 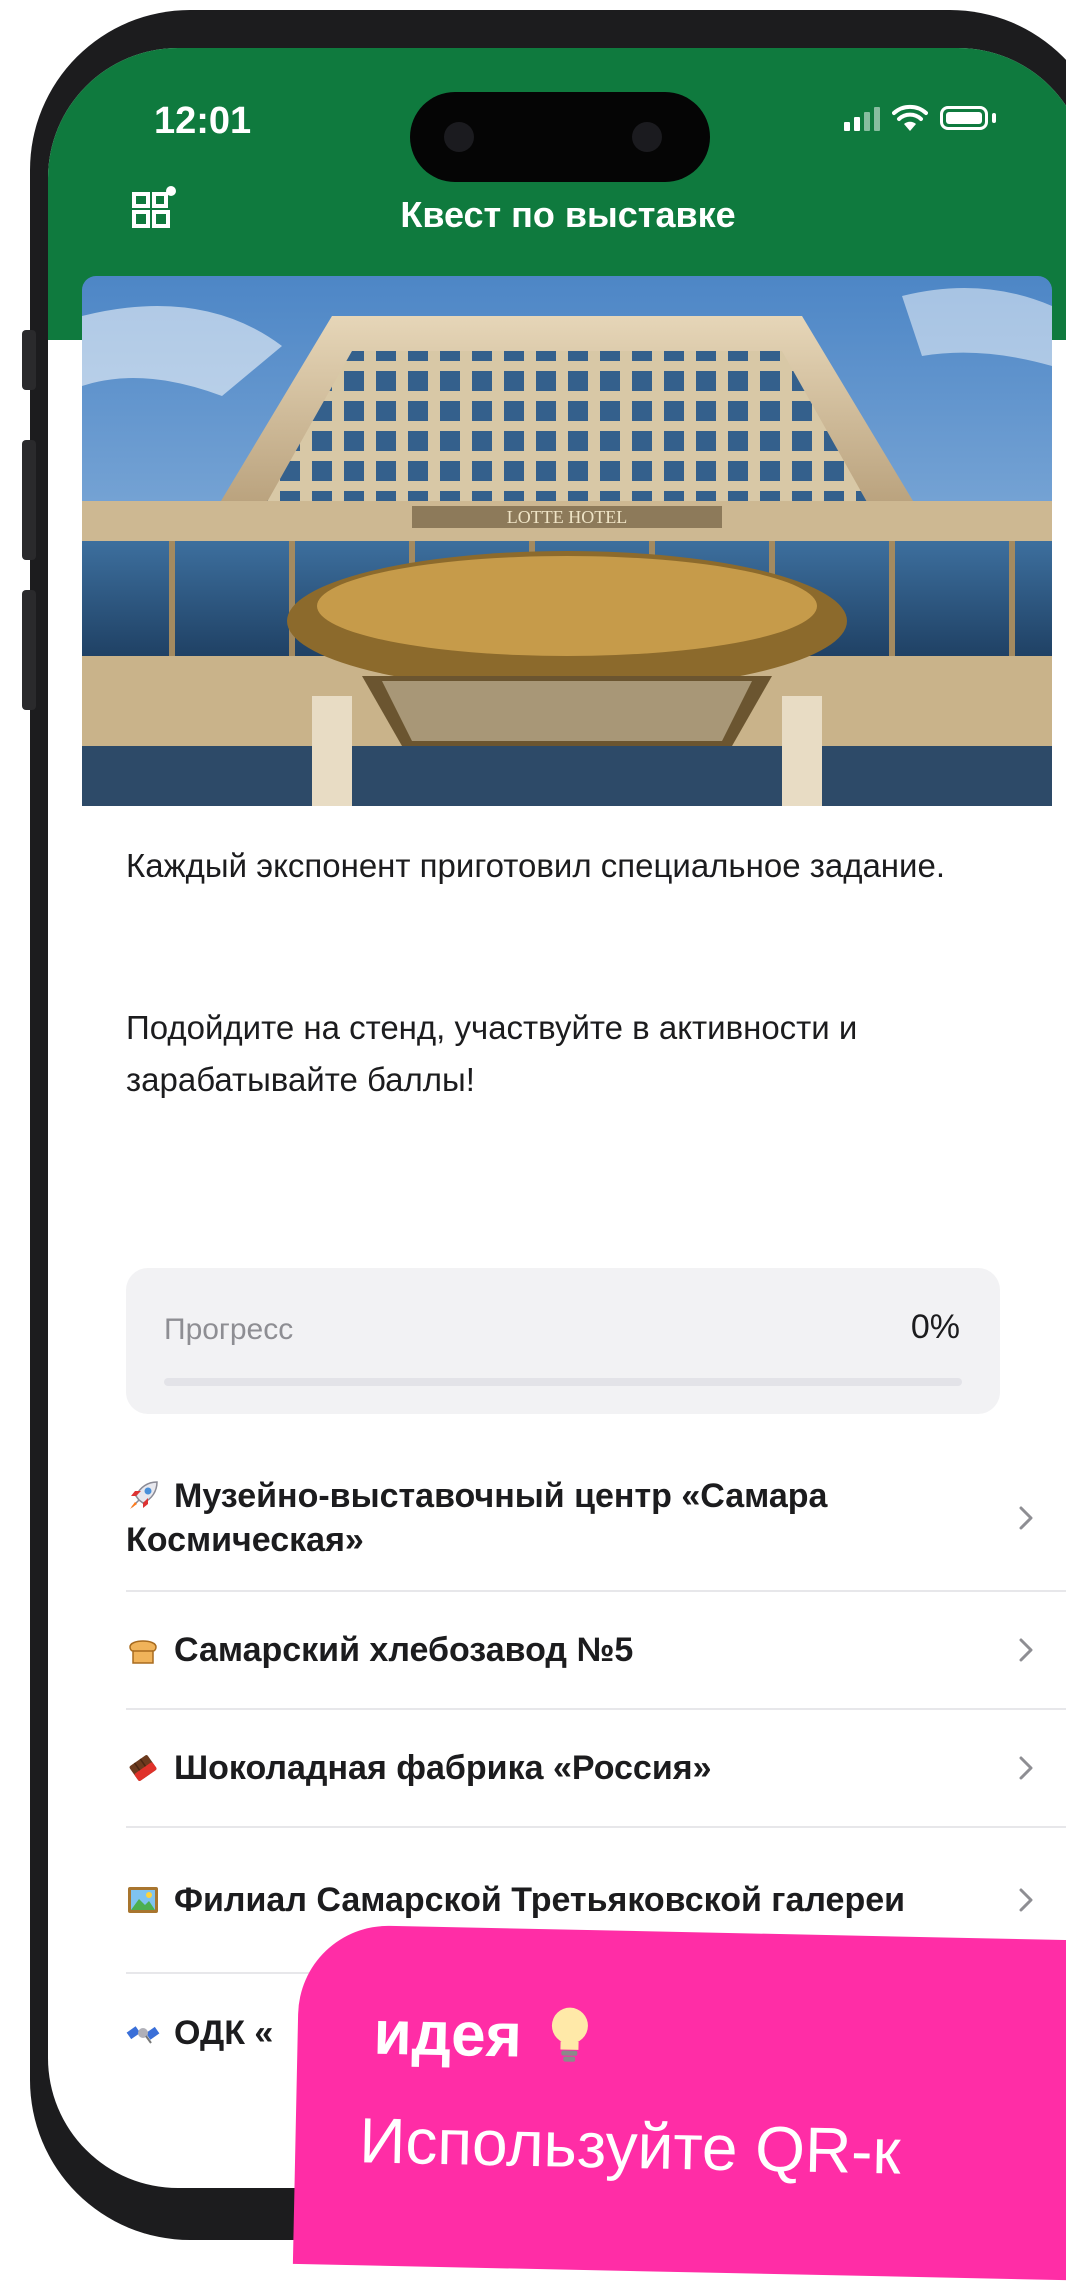 What do you see at coordinates (563, 1341) in the screenshot?
I see `progress-card: Прогресс 0%` at bounding box center [563, 1341].